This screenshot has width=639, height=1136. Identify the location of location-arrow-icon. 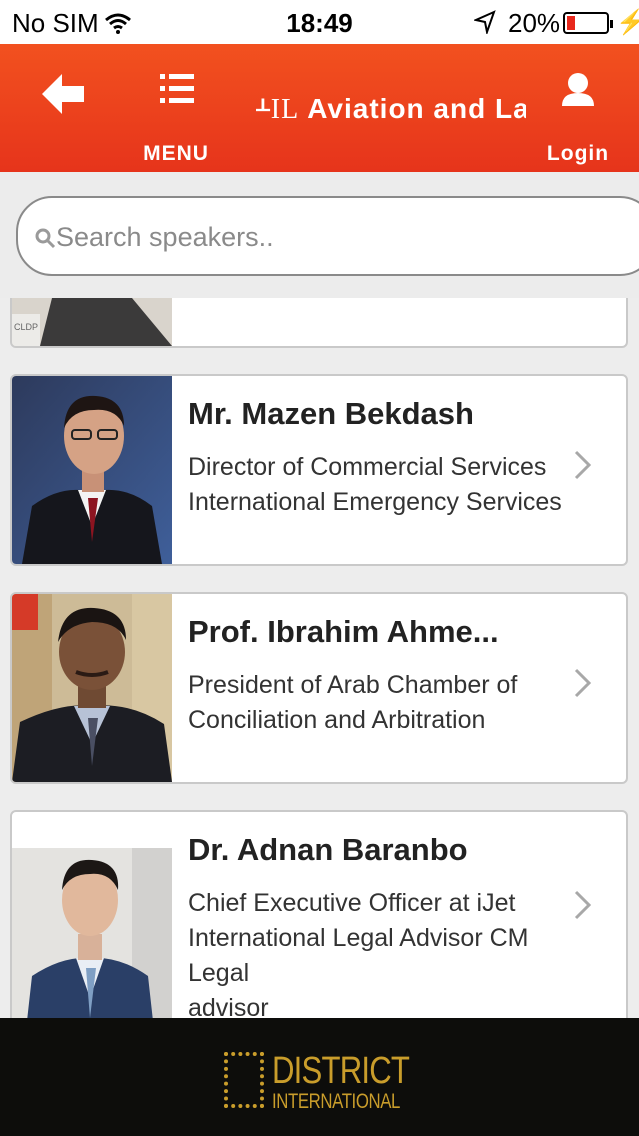
(484, 25).